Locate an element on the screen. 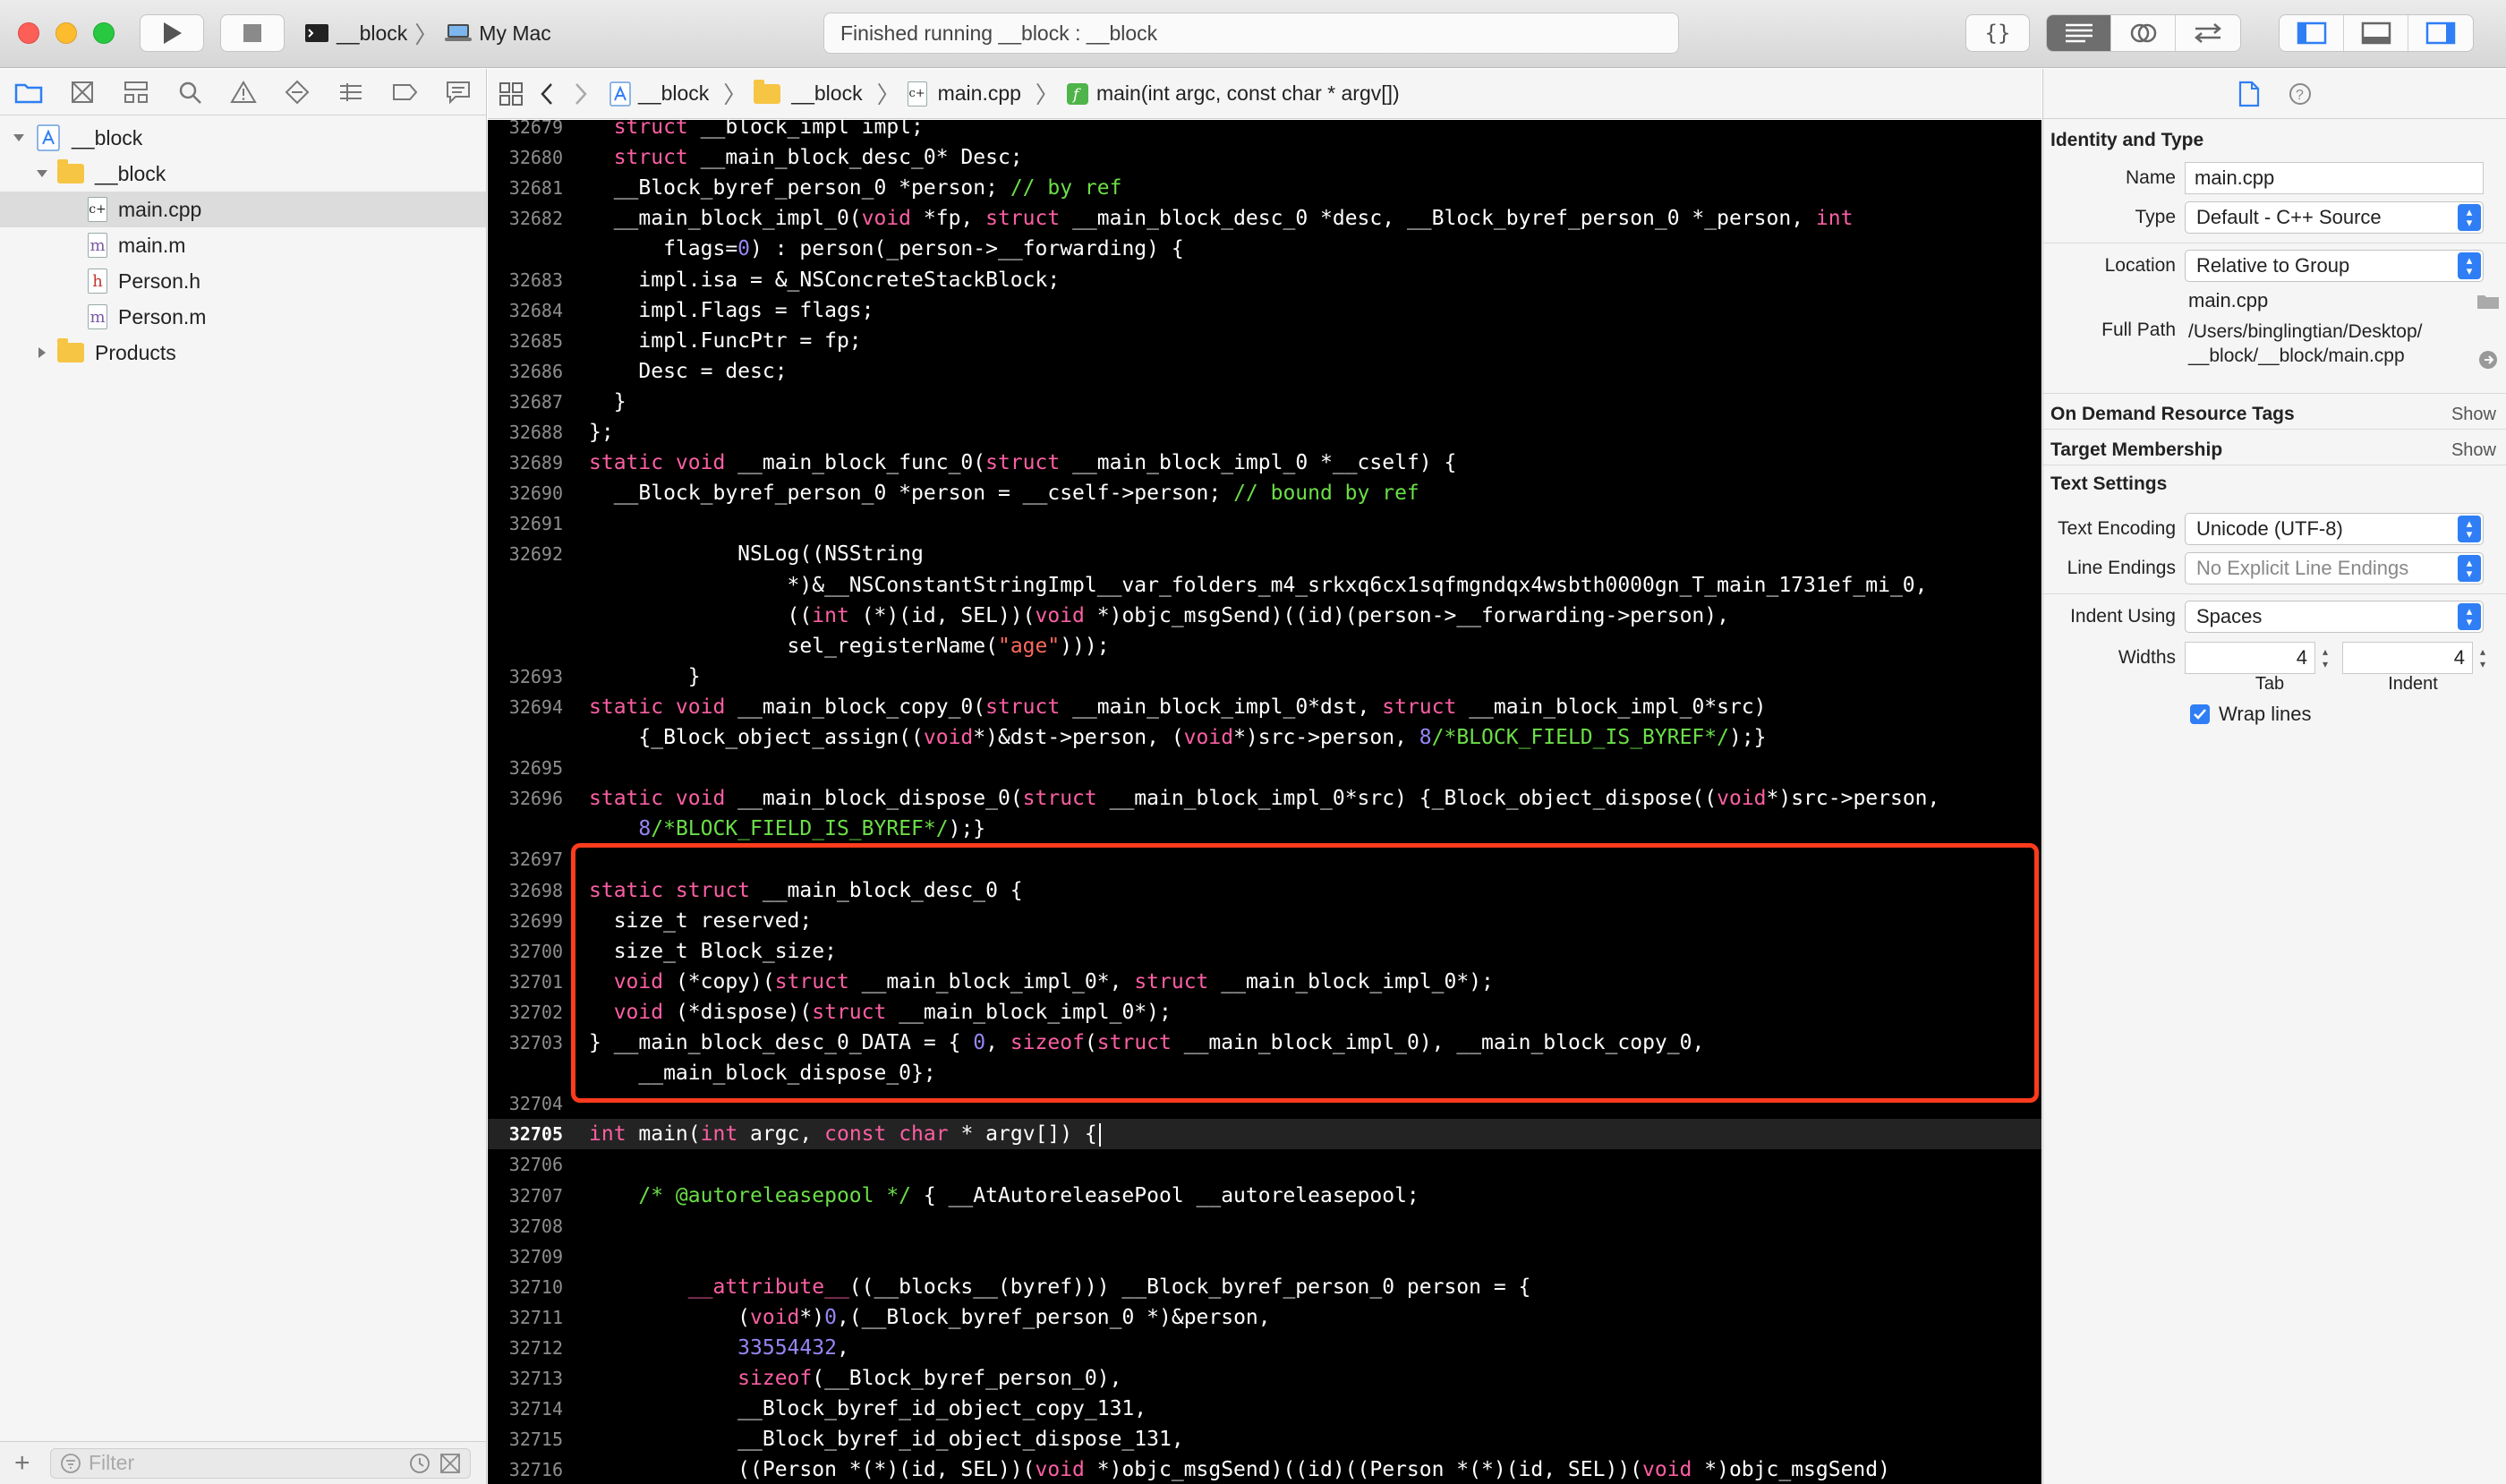  tree-item-main-m: m main.m is located at coordinates (243, 245).